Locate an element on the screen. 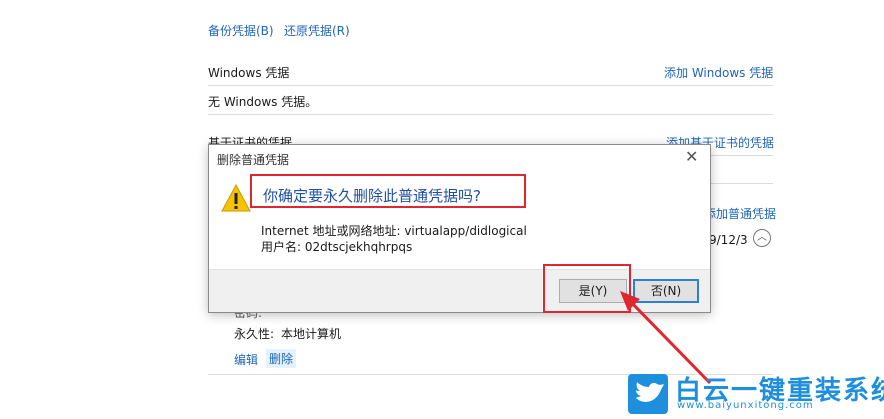  credential-modified-date: 9/12/3 is located at coordinates (728, 240).